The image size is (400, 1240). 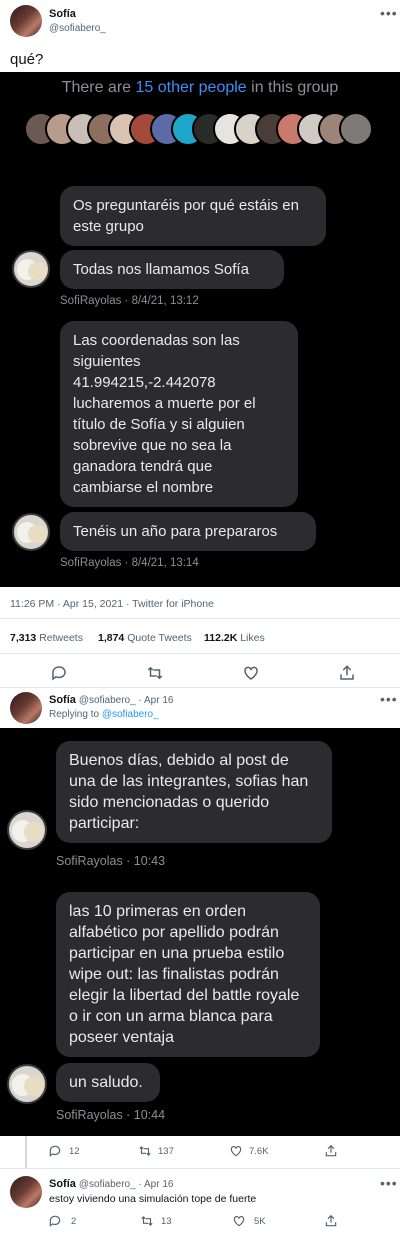 What do you see at coordinates (129, 563) in the screenshot?
I see `message-meta: SofiRayolas · 8/4/21, 13:14` at bounding box center [129, 563].